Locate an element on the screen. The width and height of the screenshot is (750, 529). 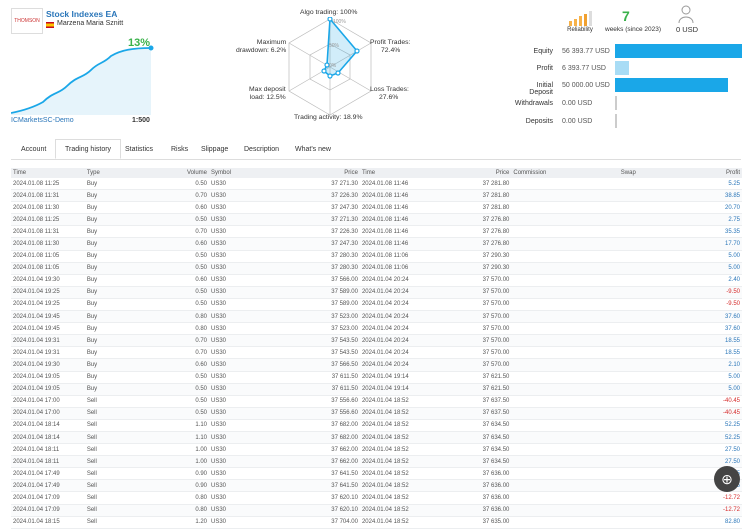
table-cell: 37 556.60 is located at coordinates (312, 413).